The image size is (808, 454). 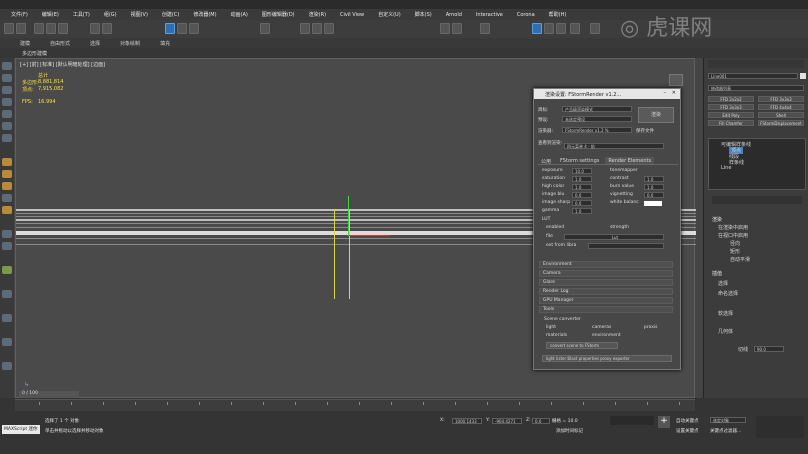 I want to click on select-icon, so click(x=95, y=28).